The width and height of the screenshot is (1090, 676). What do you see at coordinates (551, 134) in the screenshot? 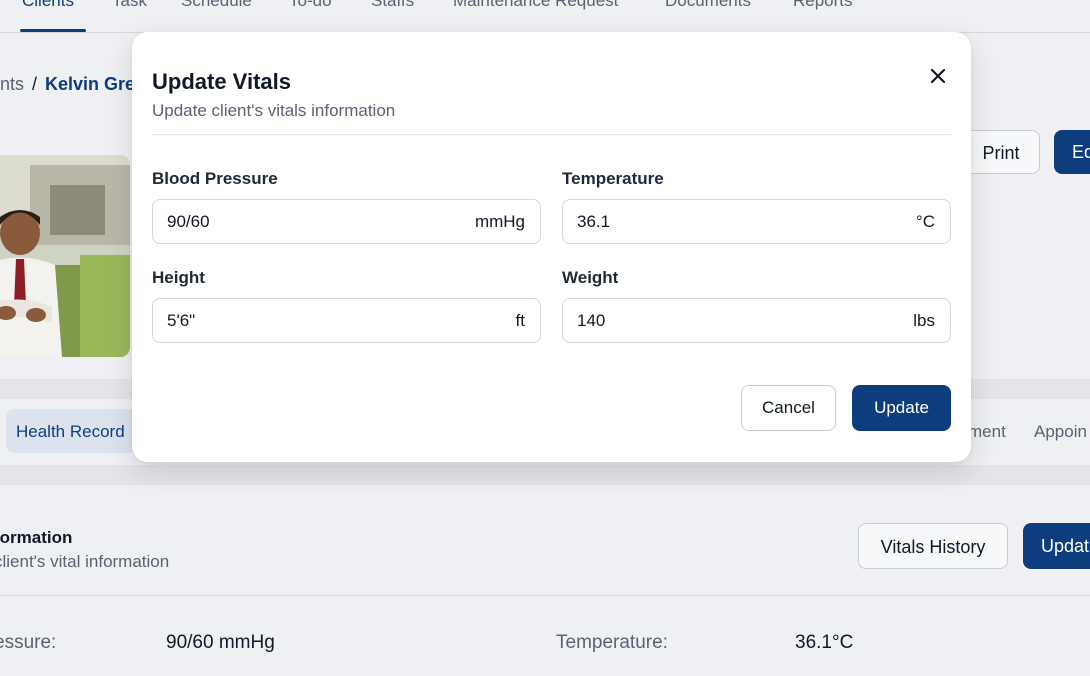
I see `modal-divider` at bounding box center [551, 134].